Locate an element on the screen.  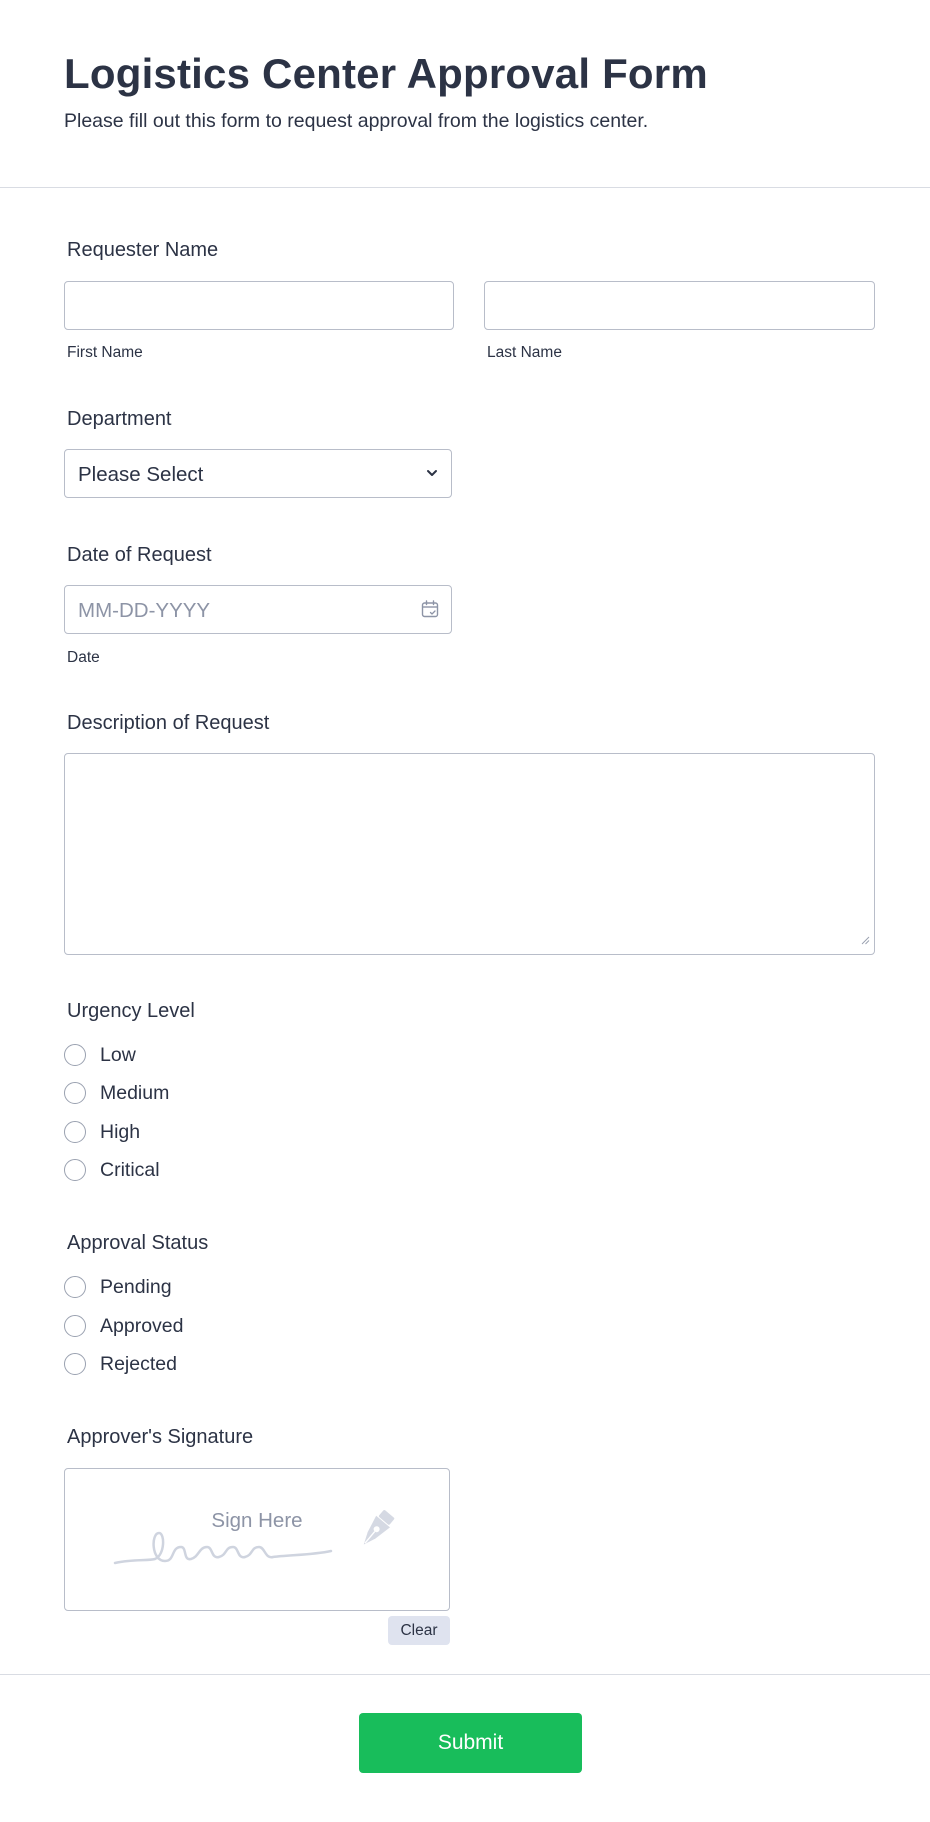
approval-option-approved: Approved is located at coordinates (123, 1326).